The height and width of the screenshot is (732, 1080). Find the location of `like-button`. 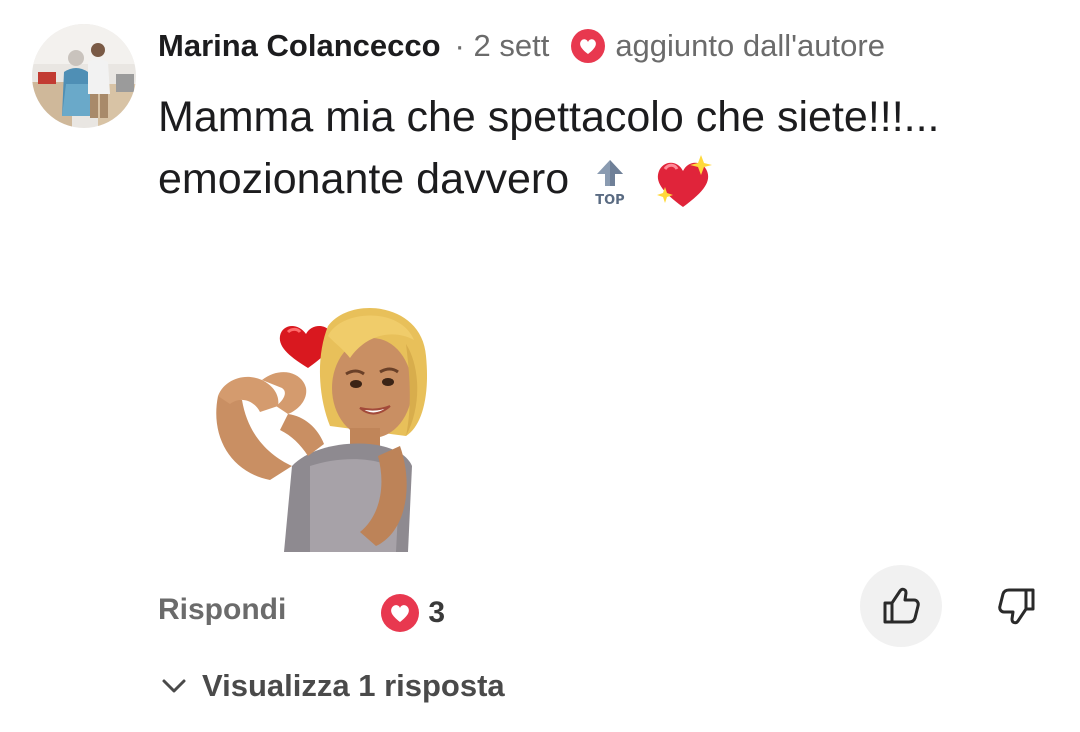

like-button is located at coordinates (901, 606).